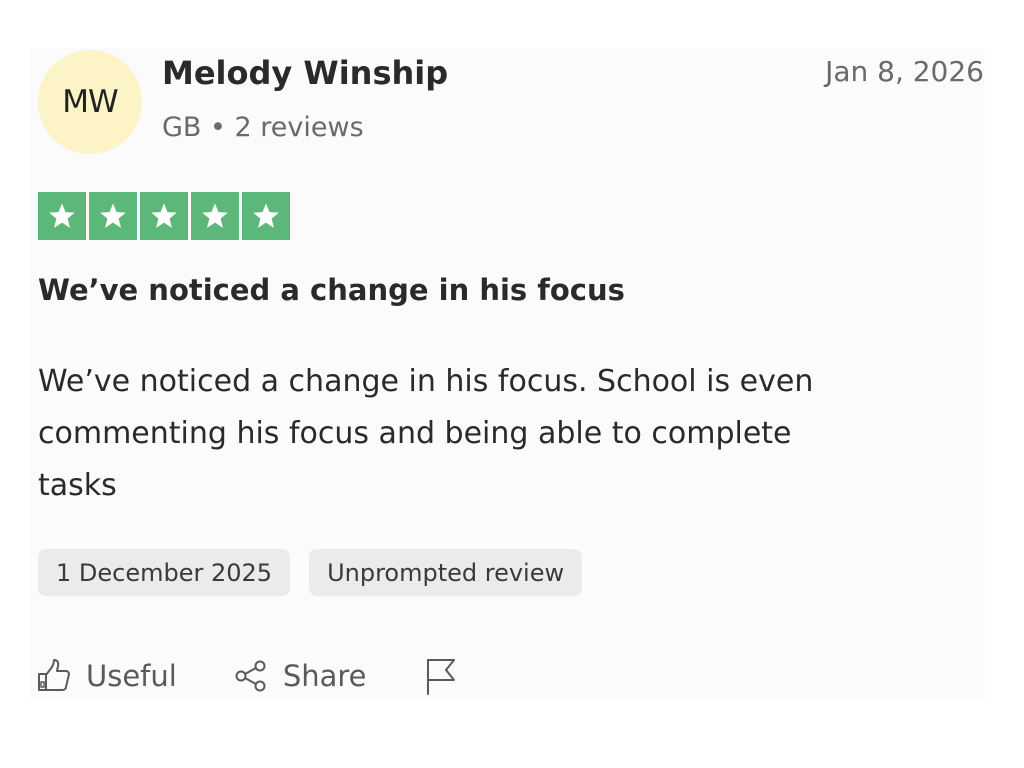 The image size is (1024, 768). I want to click on useful-button: Useful, so click(106, 676).